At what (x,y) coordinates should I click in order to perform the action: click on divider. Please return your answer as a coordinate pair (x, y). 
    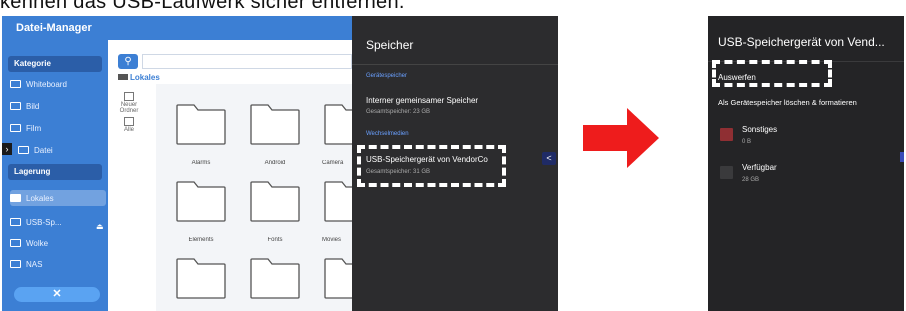
    Looking at the image, I should click on (455, 64).